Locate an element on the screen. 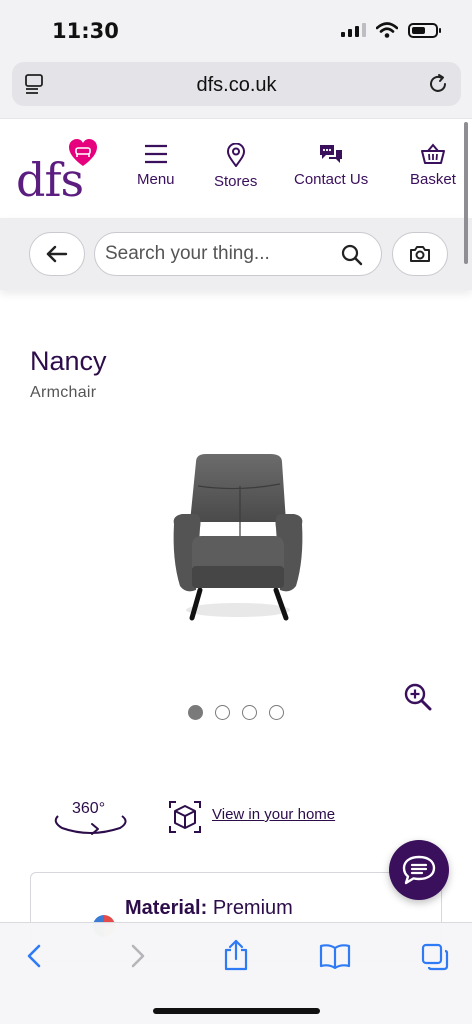 This screenshot has width=472, height=1024. back-button is located at coordinates (57, 254).